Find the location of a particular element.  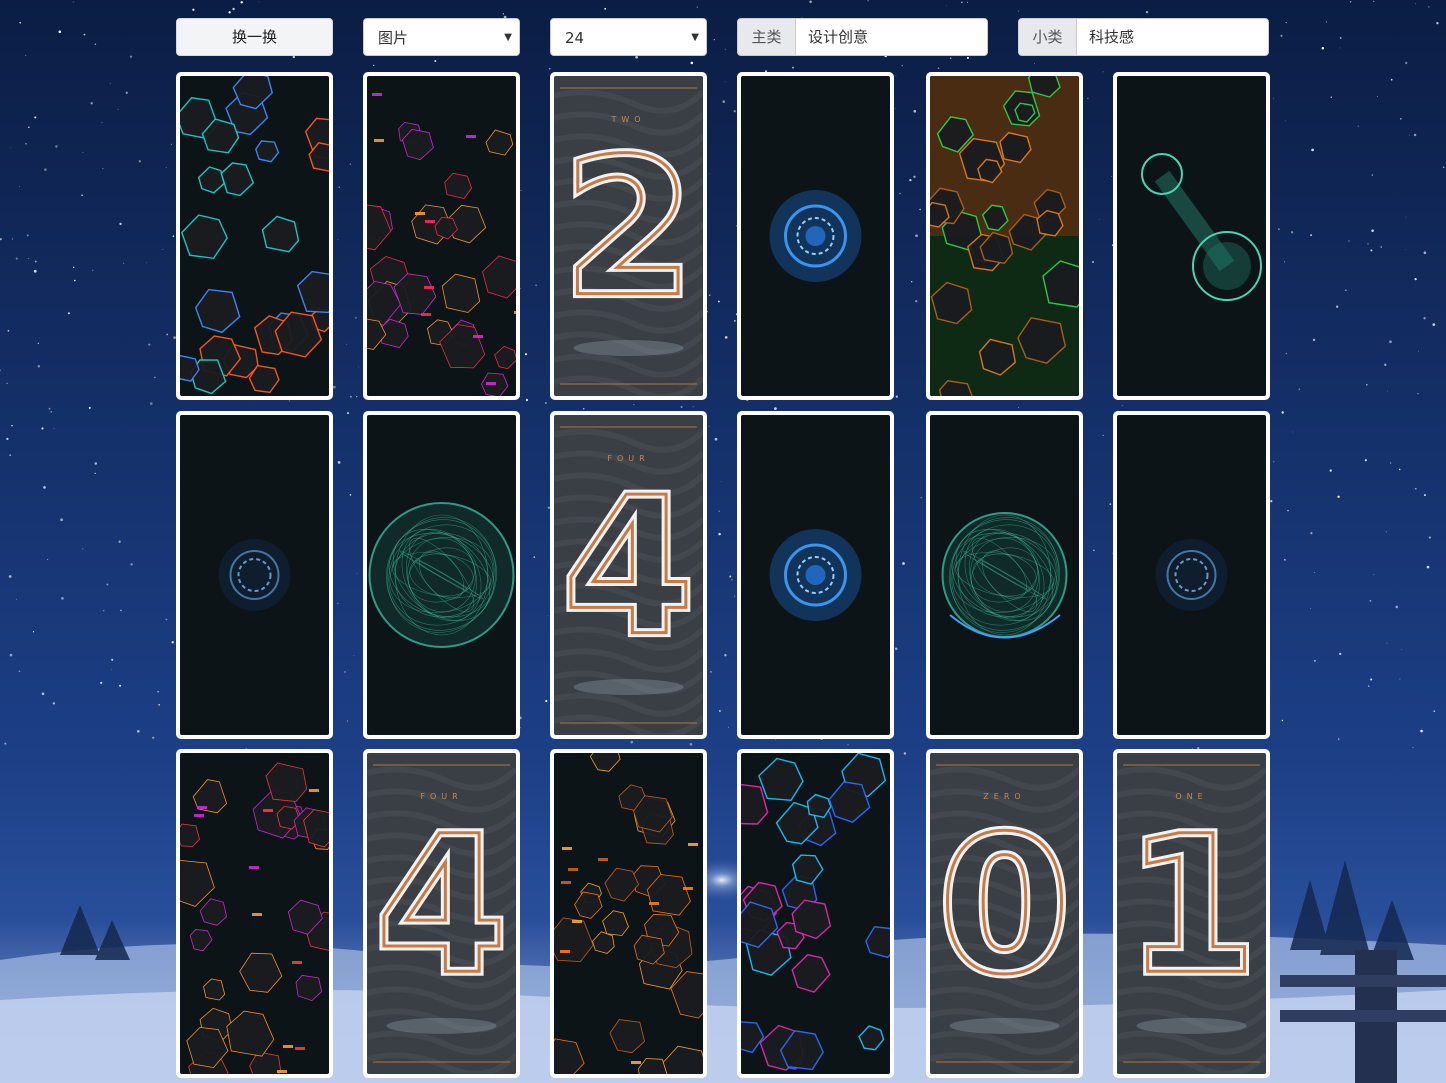

wallpaper-thumbnail: TWO 2 2 is located at coordinates (628, 236).